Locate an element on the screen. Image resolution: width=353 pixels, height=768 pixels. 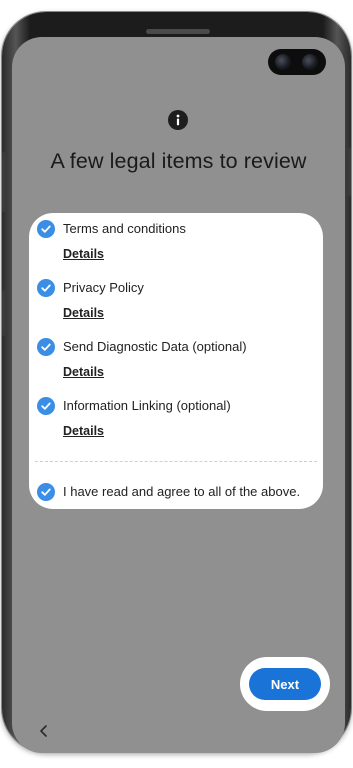
legal-item-label: Privacy Policy is located at coordinates (103, 287).